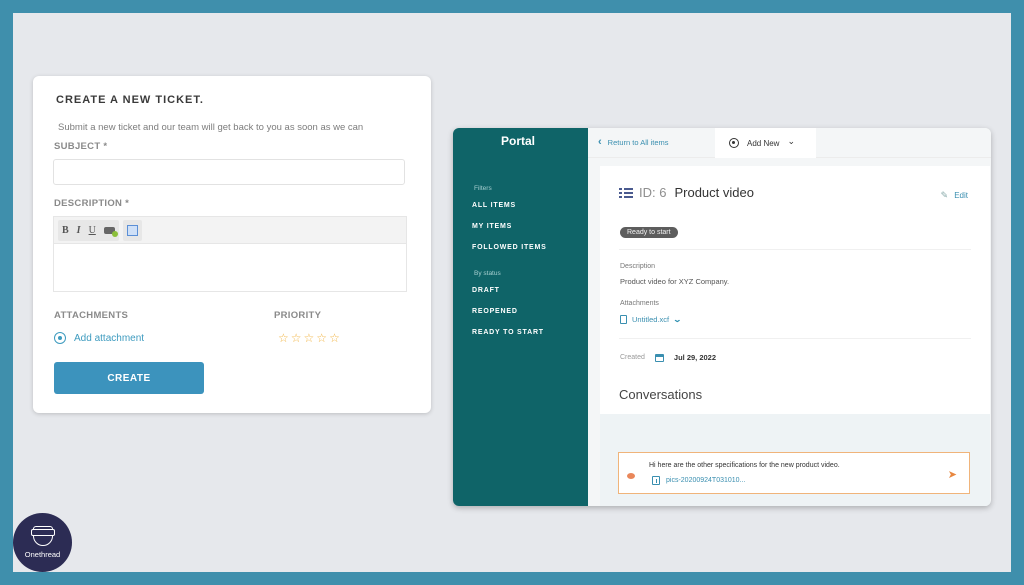  What do you see at coordinates (109, 338) in the screenshot?
I see `add-attachment-label: Add attachment` at bounding box center [109, 338].